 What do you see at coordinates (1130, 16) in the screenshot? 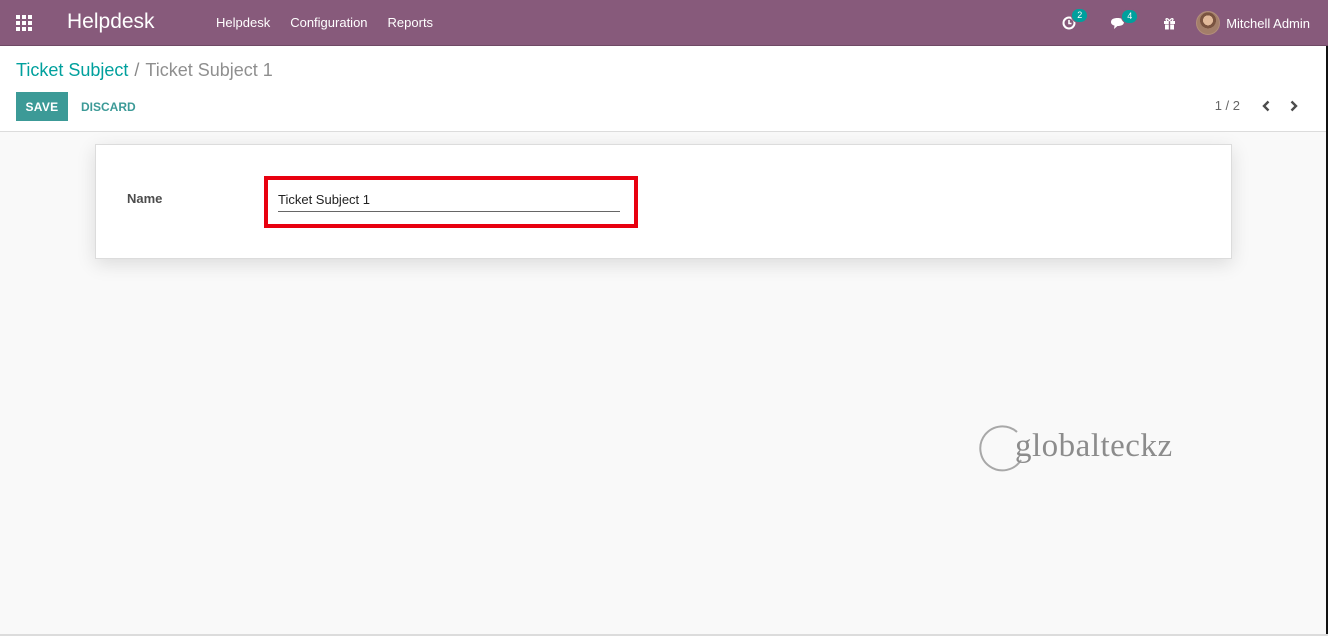
I see `messages-count-badge: 4` at bounding box center [1130, 16].